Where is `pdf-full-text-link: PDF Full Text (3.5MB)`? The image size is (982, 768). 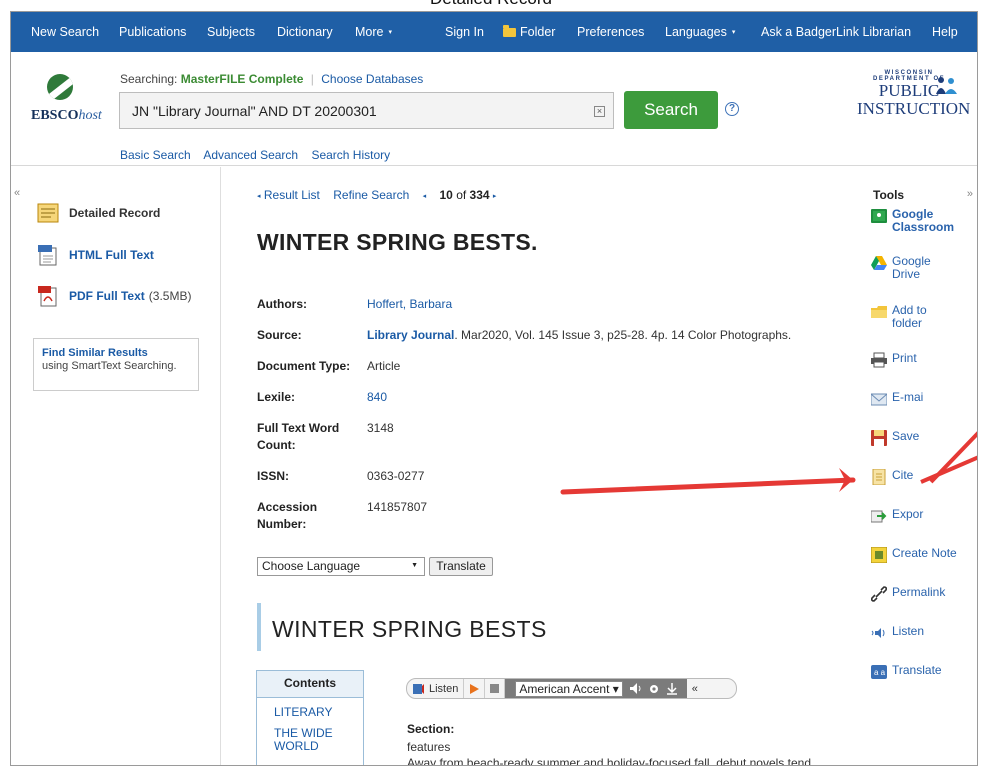
pdf-full-text-link: PDF Full Text (3.5MB) is located at coordinates (114, 296).